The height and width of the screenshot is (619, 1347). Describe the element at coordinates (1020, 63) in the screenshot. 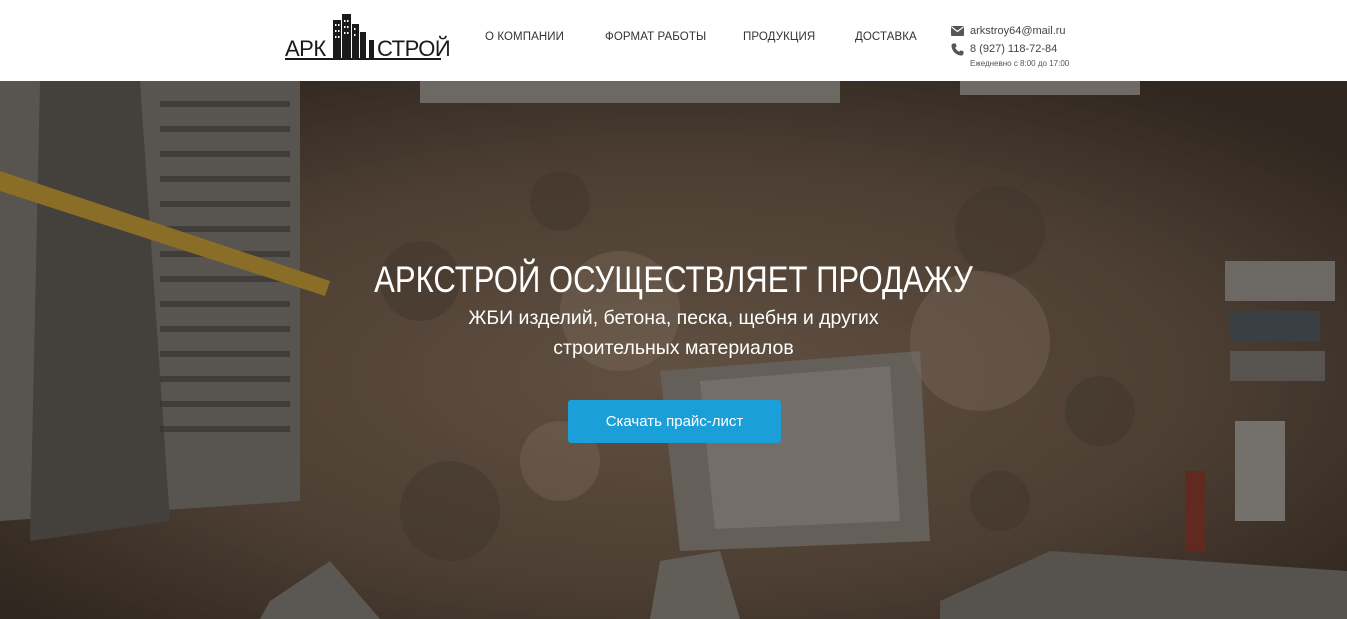

I see `schedule-text: Ежедневно с 8:00 до 17:00` at that location.